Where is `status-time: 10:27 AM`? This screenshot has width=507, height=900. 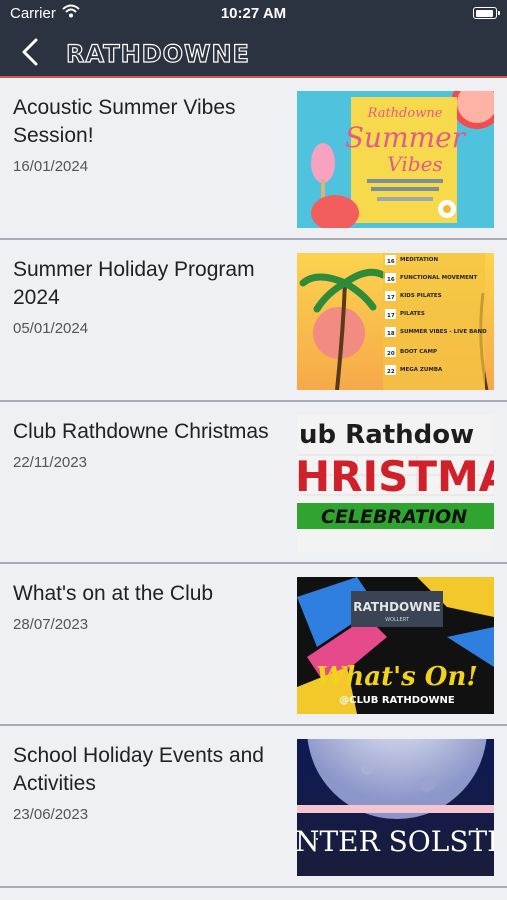
status-time: 10:27 AM is located at coordinates (253, 13).